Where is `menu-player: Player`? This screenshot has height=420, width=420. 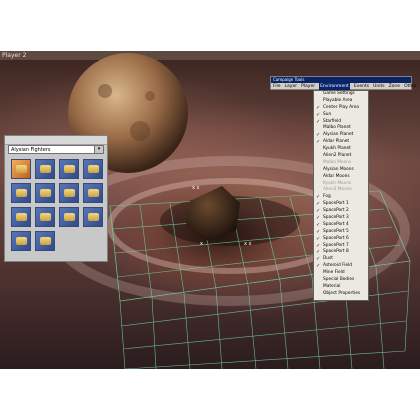
menu-player: Player is located at coordinates (308, 86).